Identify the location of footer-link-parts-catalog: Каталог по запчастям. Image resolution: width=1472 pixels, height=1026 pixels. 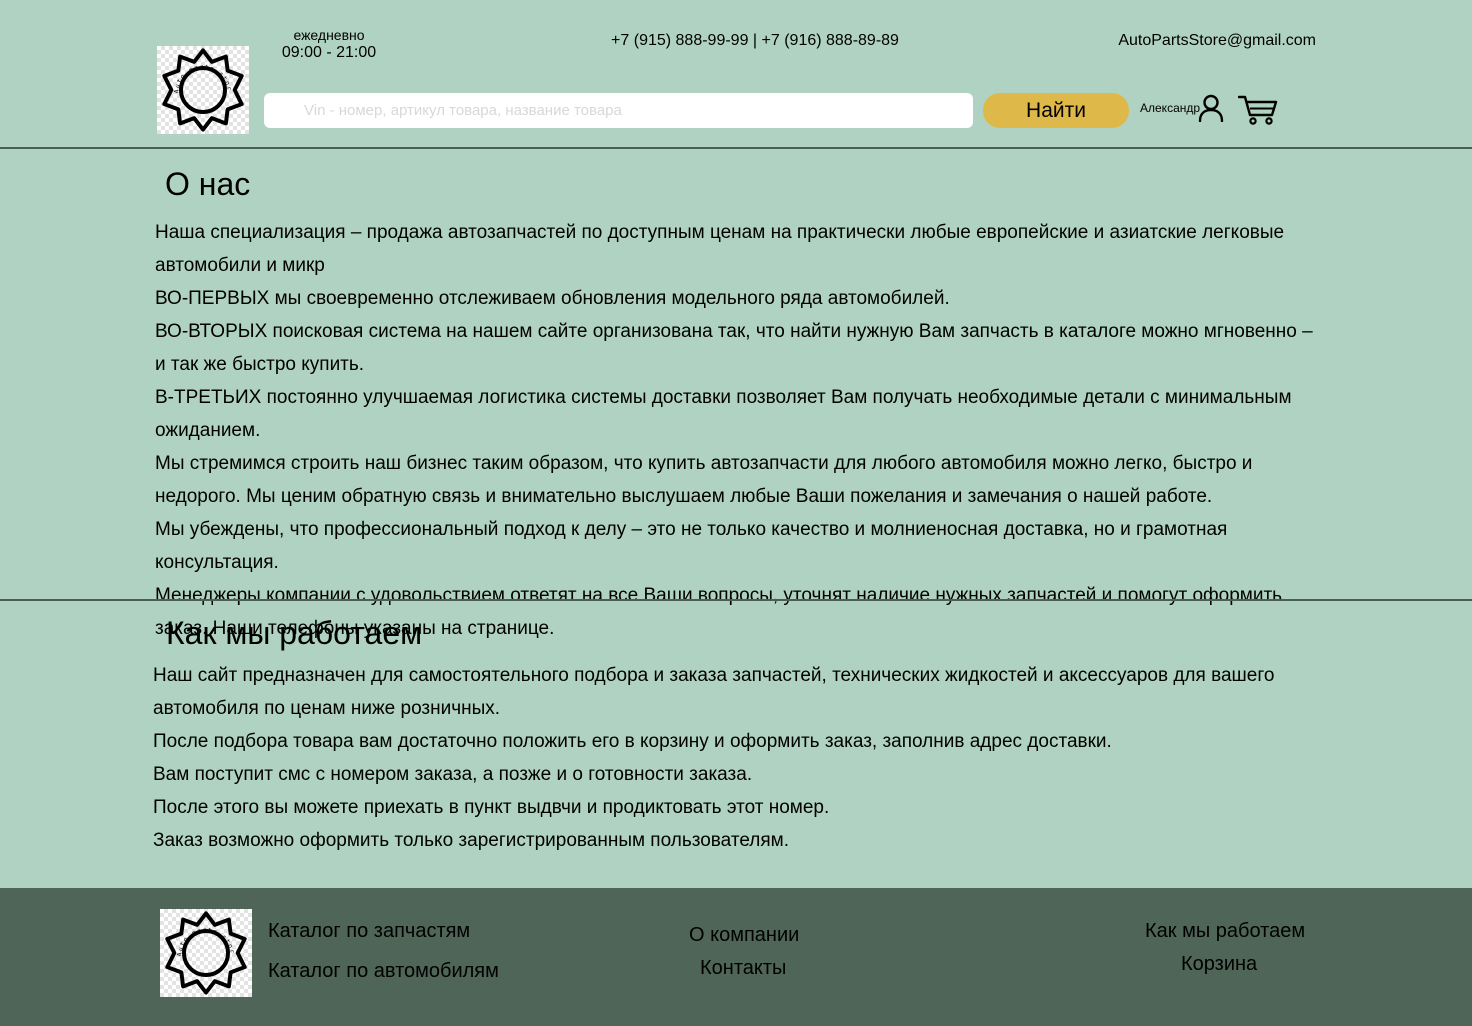
(369, 931).